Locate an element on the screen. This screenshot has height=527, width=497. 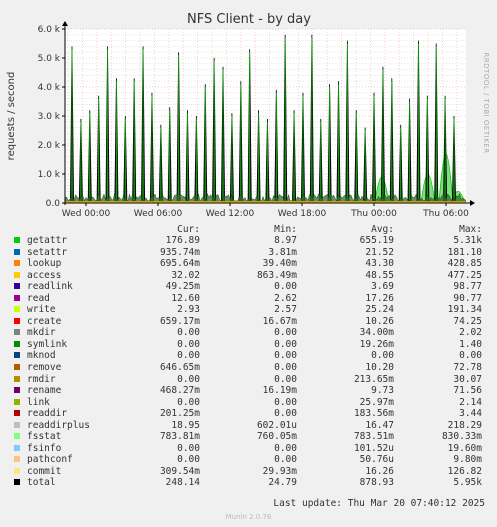
x-tick-label: Wed 06:00 is located at coordinates (158, 214).